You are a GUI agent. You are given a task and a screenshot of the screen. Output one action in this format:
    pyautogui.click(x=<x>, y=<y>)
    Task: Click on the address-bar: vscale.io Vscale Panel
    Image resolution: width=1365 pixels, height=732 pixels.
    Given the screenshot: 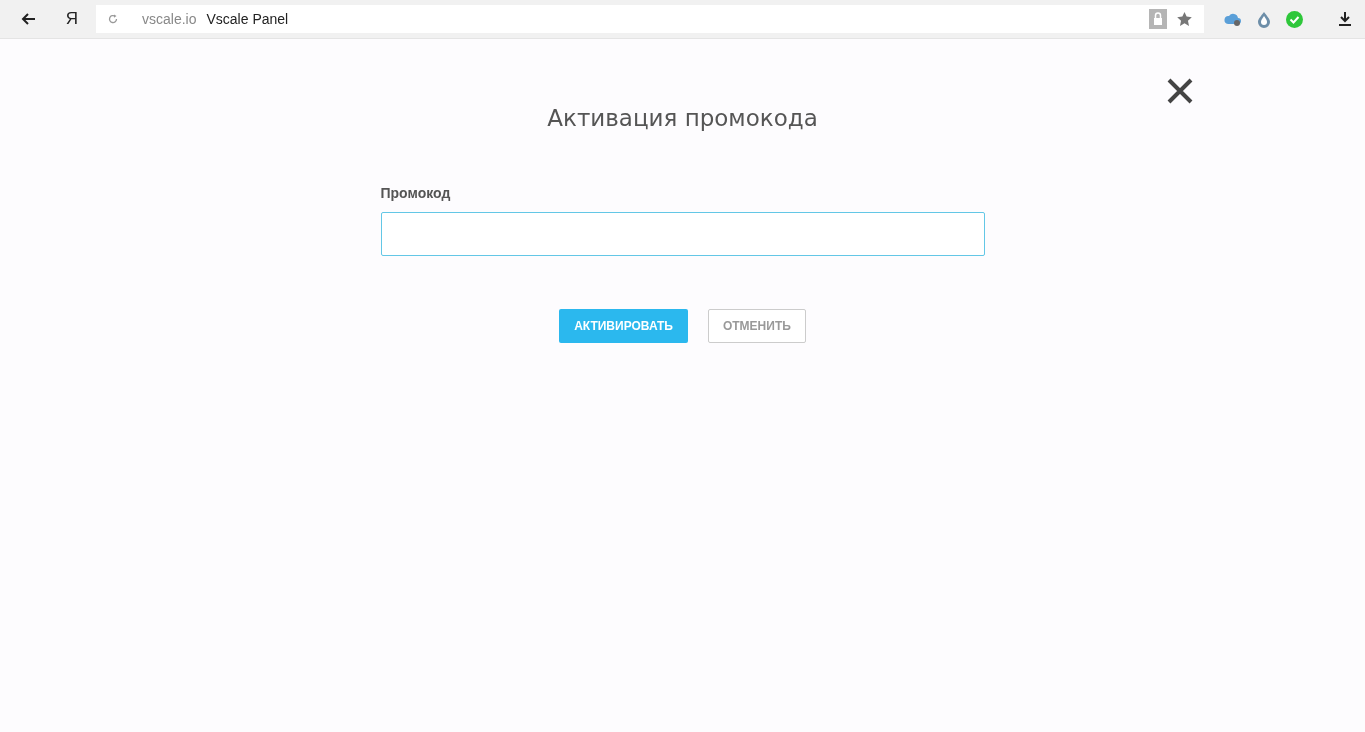 What is the action you would take?
    pyautogui.click(x=650, y=19)
    